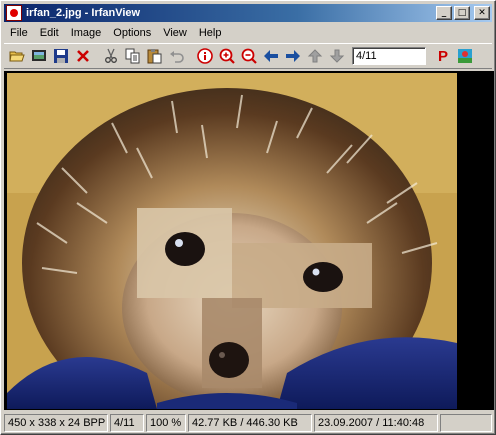 The image size is (496, 435). I want to click on save-icon, so click(61, 56).